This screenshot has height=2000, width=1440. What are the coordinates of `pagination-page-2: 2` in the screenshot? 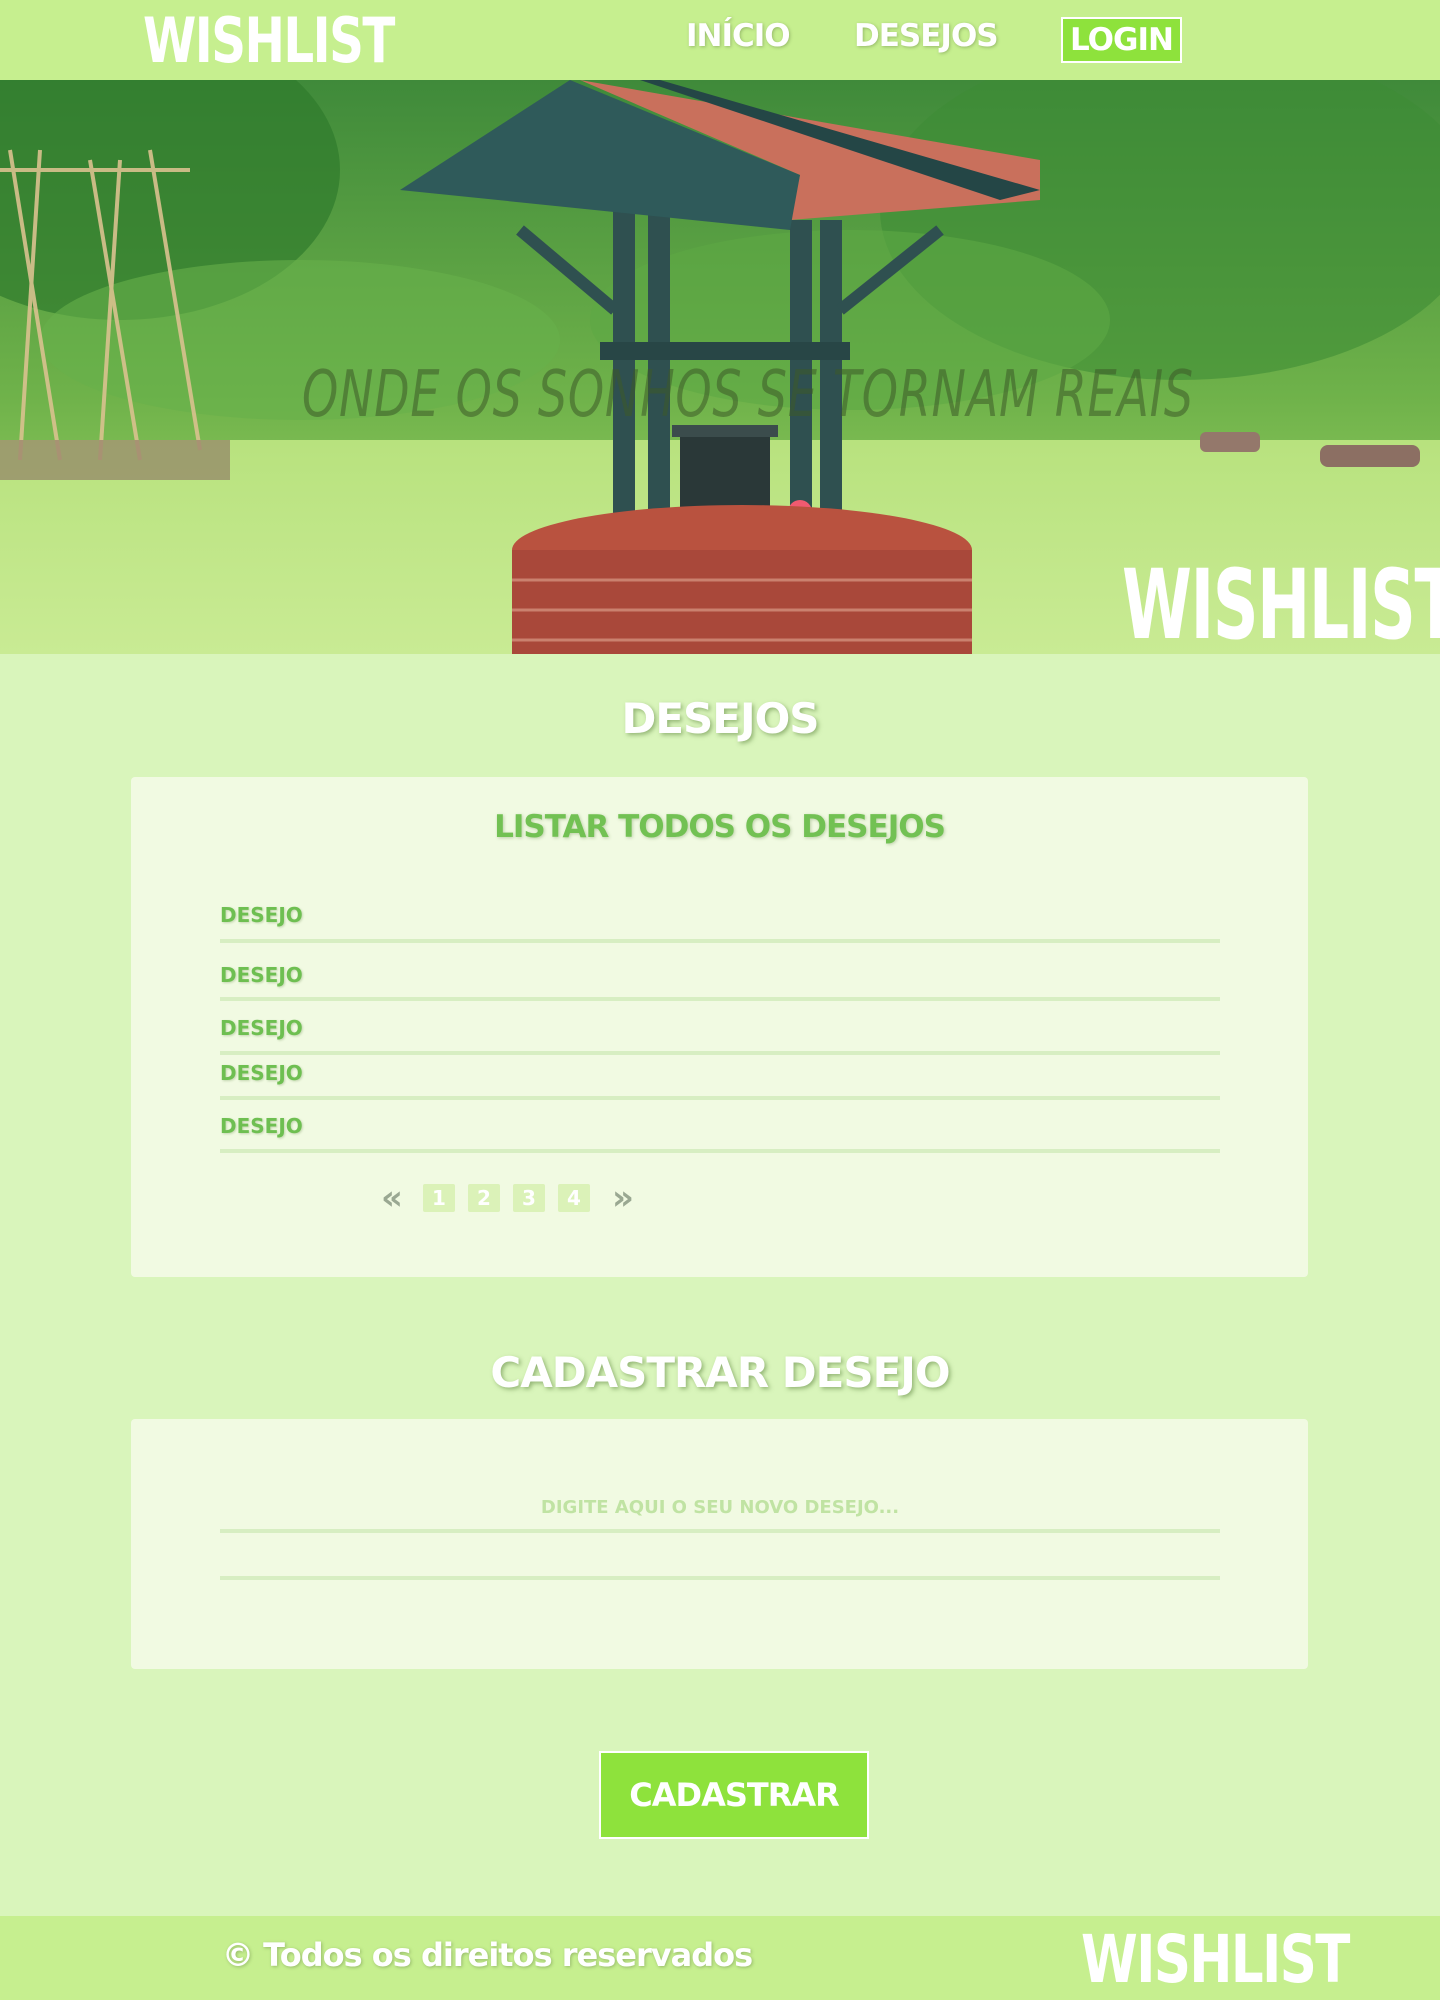 It's located at (483, 1198).